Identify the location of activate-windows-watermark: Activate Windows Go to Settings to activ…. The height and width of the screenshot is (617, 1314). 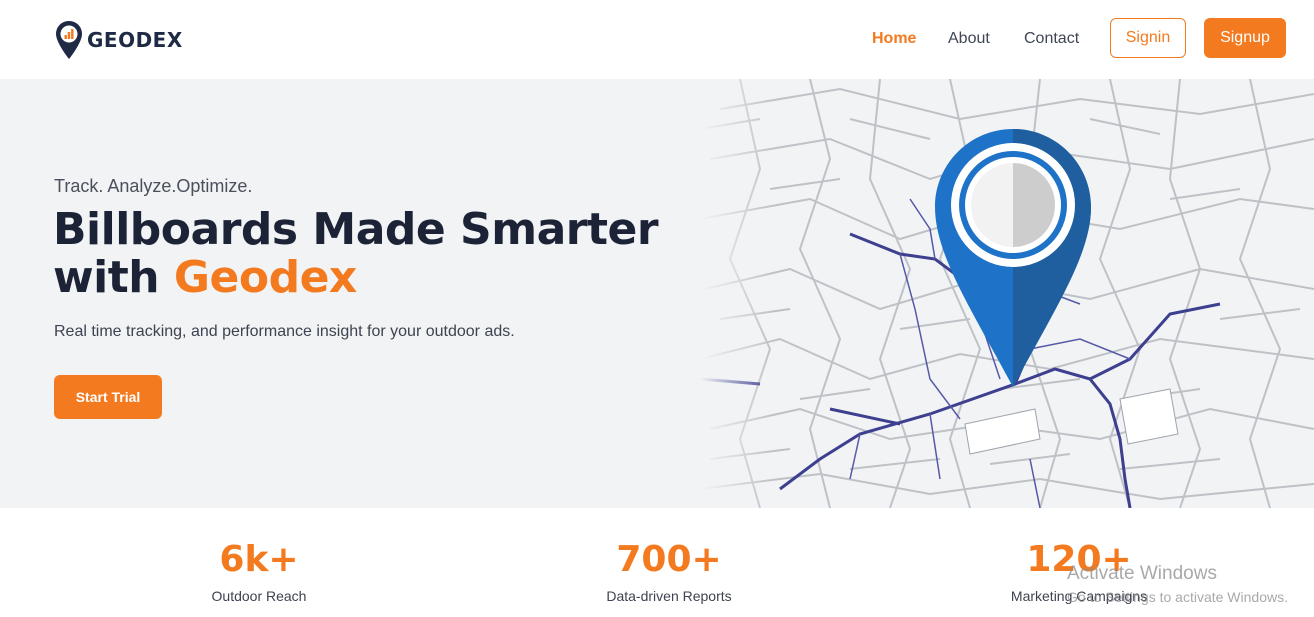
(1177, 584).